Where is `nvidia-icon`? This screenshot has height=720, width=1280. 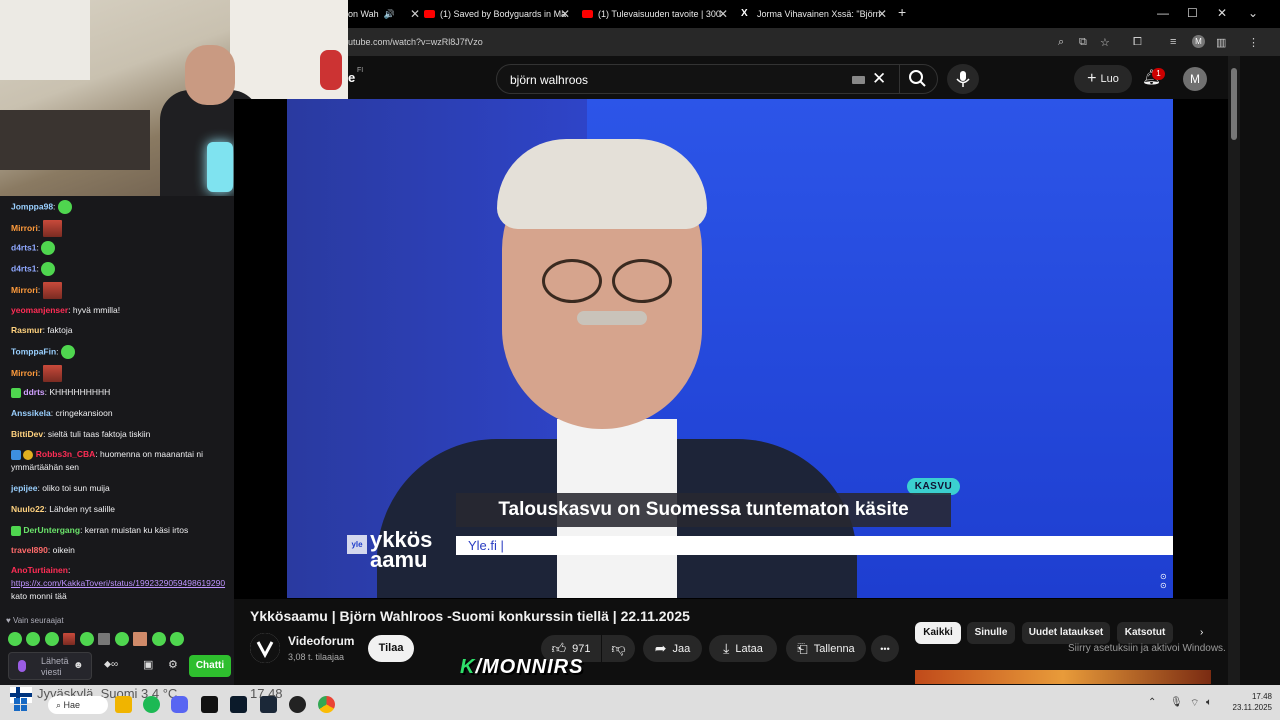
nvidia-icon is located at coordinates (238, 704).